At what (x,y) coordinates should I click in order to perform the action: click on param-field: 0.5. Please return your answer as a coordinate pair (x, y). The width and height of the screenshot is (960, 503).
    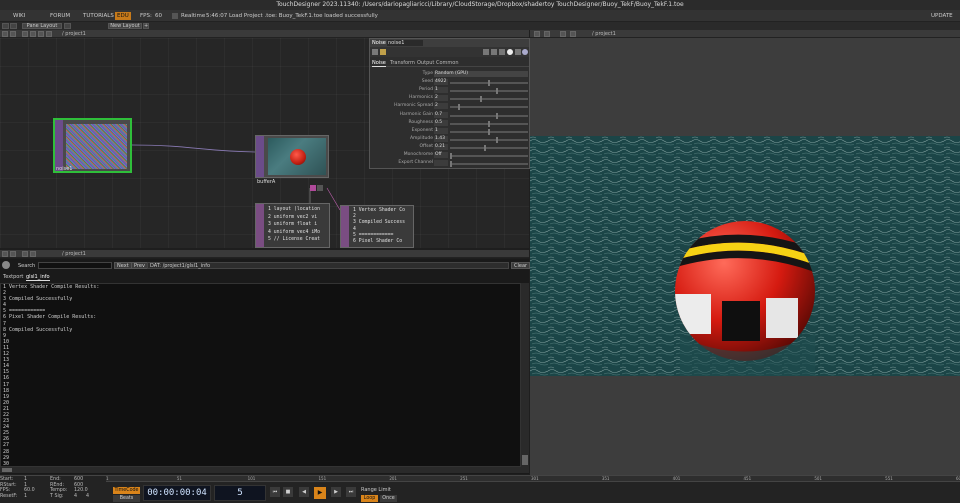
    Looking at the image, I should click on (441, 122).